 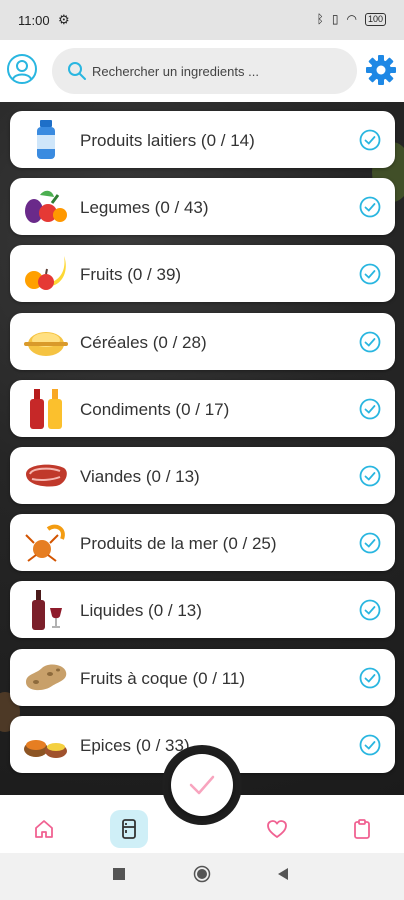 I want to click on category-item-condiments: Condiments (0 / 17), so click(x=202, y=408).